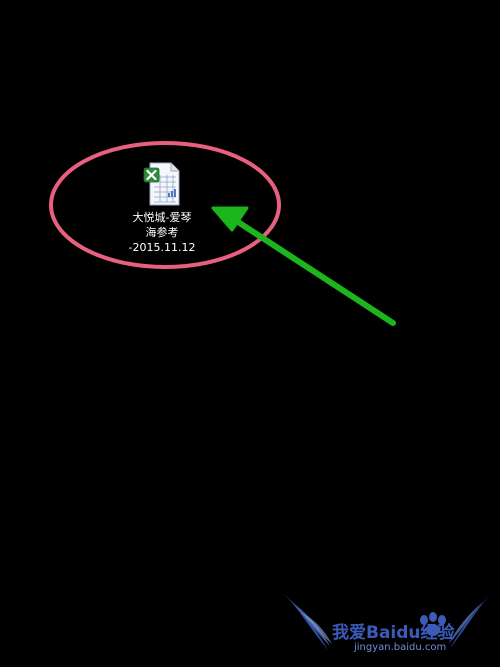 The image size is (500, 667). I want to click on file-name-label: 大悦城-爱琴 海参考 -2015.11.12, so click(162, 232).